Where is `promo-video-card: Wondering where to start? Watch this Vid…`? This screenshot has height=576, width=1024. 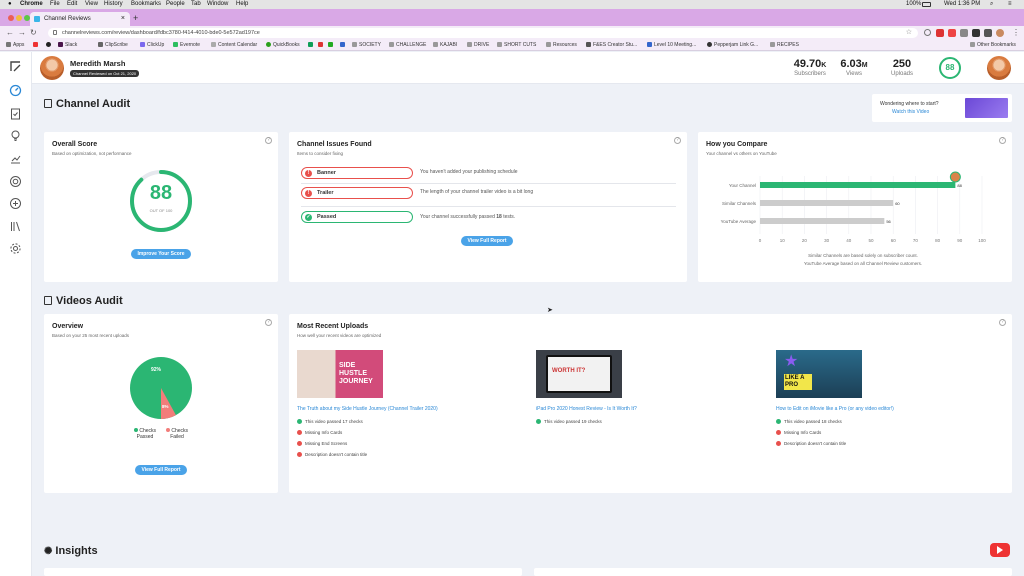 promo-video-card: Wondering where to start? Watch this Vid… is located at coordinates (942, 108).